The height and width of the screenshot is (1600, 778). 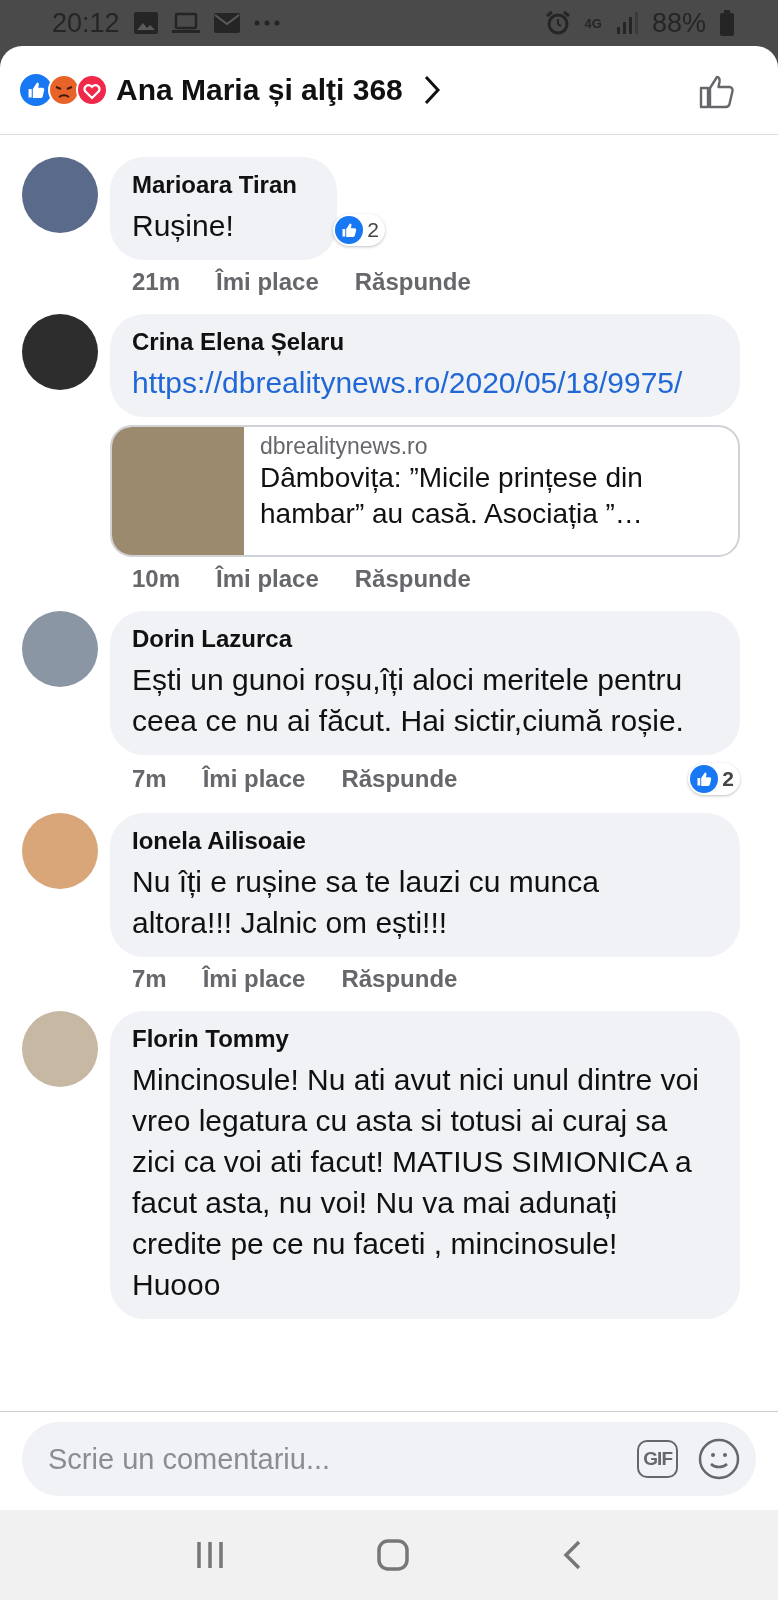 I want to click on comment-text: Ești un gunoi roșu,îți aloci meritele pentru ceea ce nu ai făcut. Hai sictir,ciumă roșie., so click(x=408, y=700).